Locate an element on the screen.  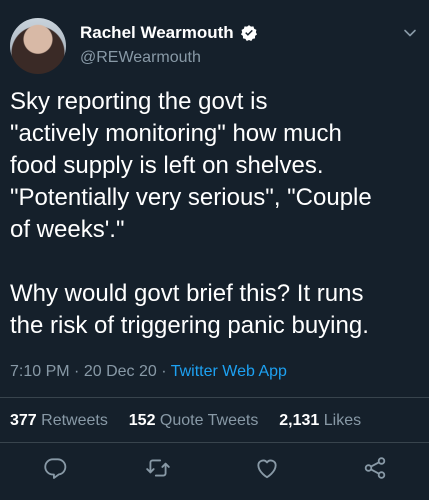
likes-stat: 2,131 Likes is located at coordinates (320, 420).